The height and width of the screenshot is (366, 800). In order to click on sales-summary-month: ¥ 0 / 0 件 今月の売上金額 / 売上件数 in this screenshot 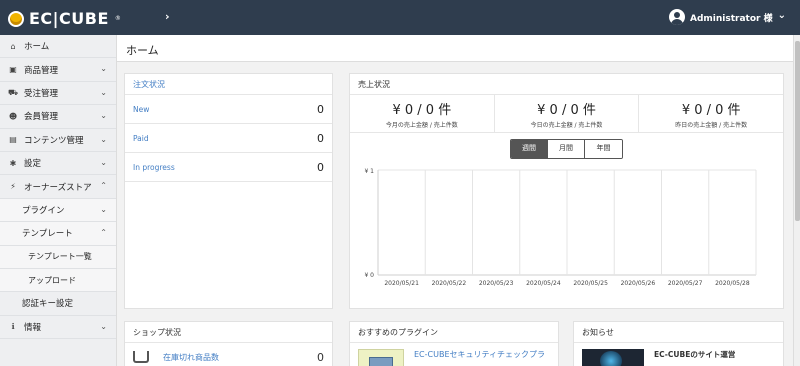, I will do `click(422, 113)`.